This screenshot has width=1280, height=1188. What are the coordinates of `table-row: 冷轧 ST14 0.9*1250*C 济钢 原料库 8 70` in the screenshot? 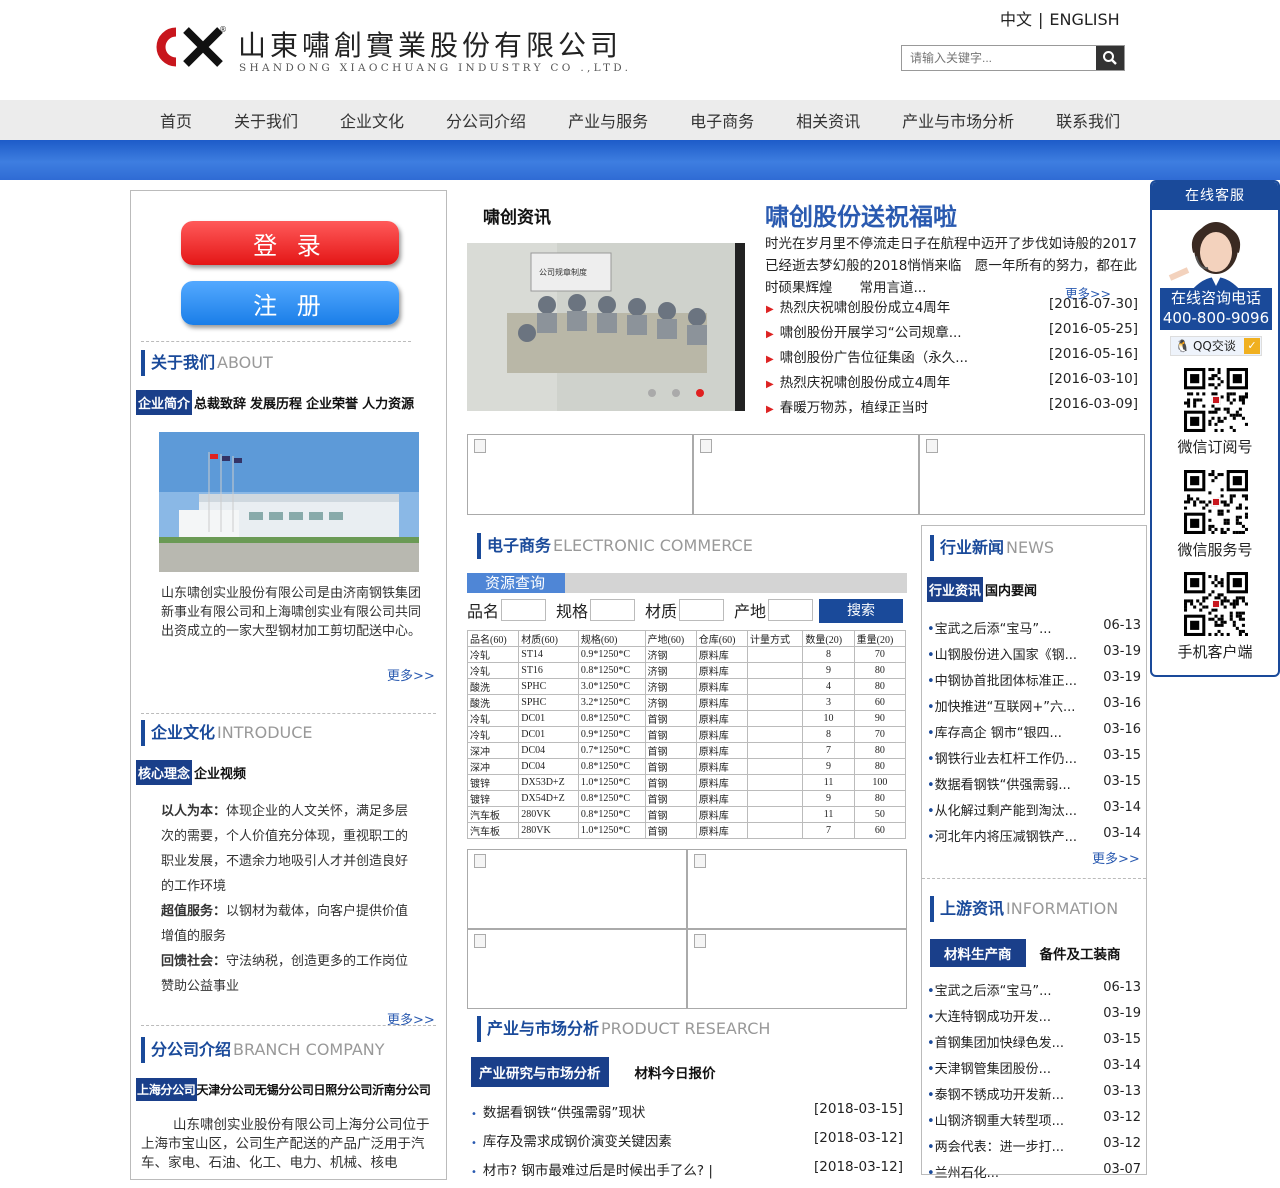 It's located at (686, 654).